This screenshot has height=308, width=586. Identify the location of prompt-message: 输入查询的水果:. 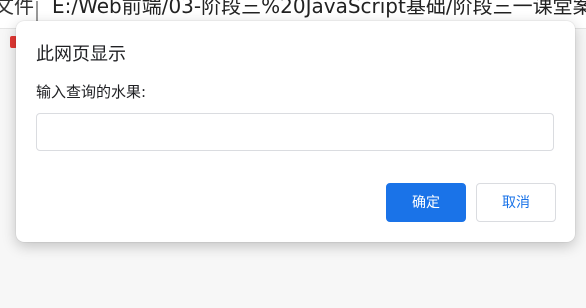
(91, 92).